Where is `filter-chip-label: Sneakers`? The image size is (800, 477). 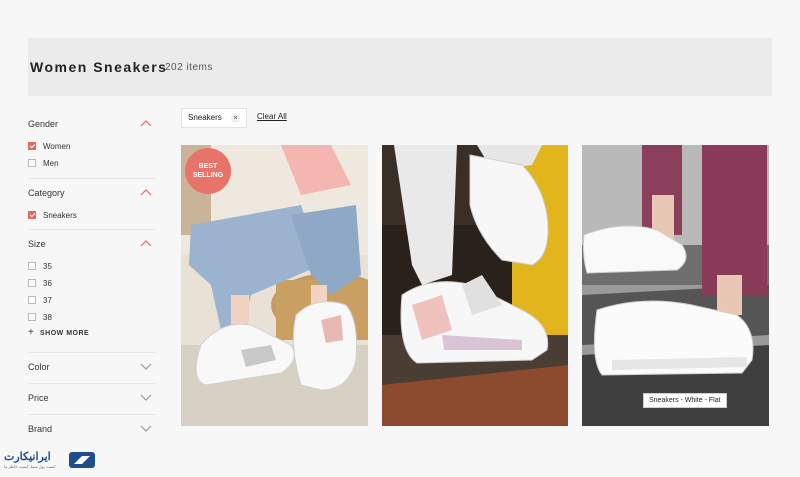 filter-chip-label: Sneakers is located at coordinates (205, 117).